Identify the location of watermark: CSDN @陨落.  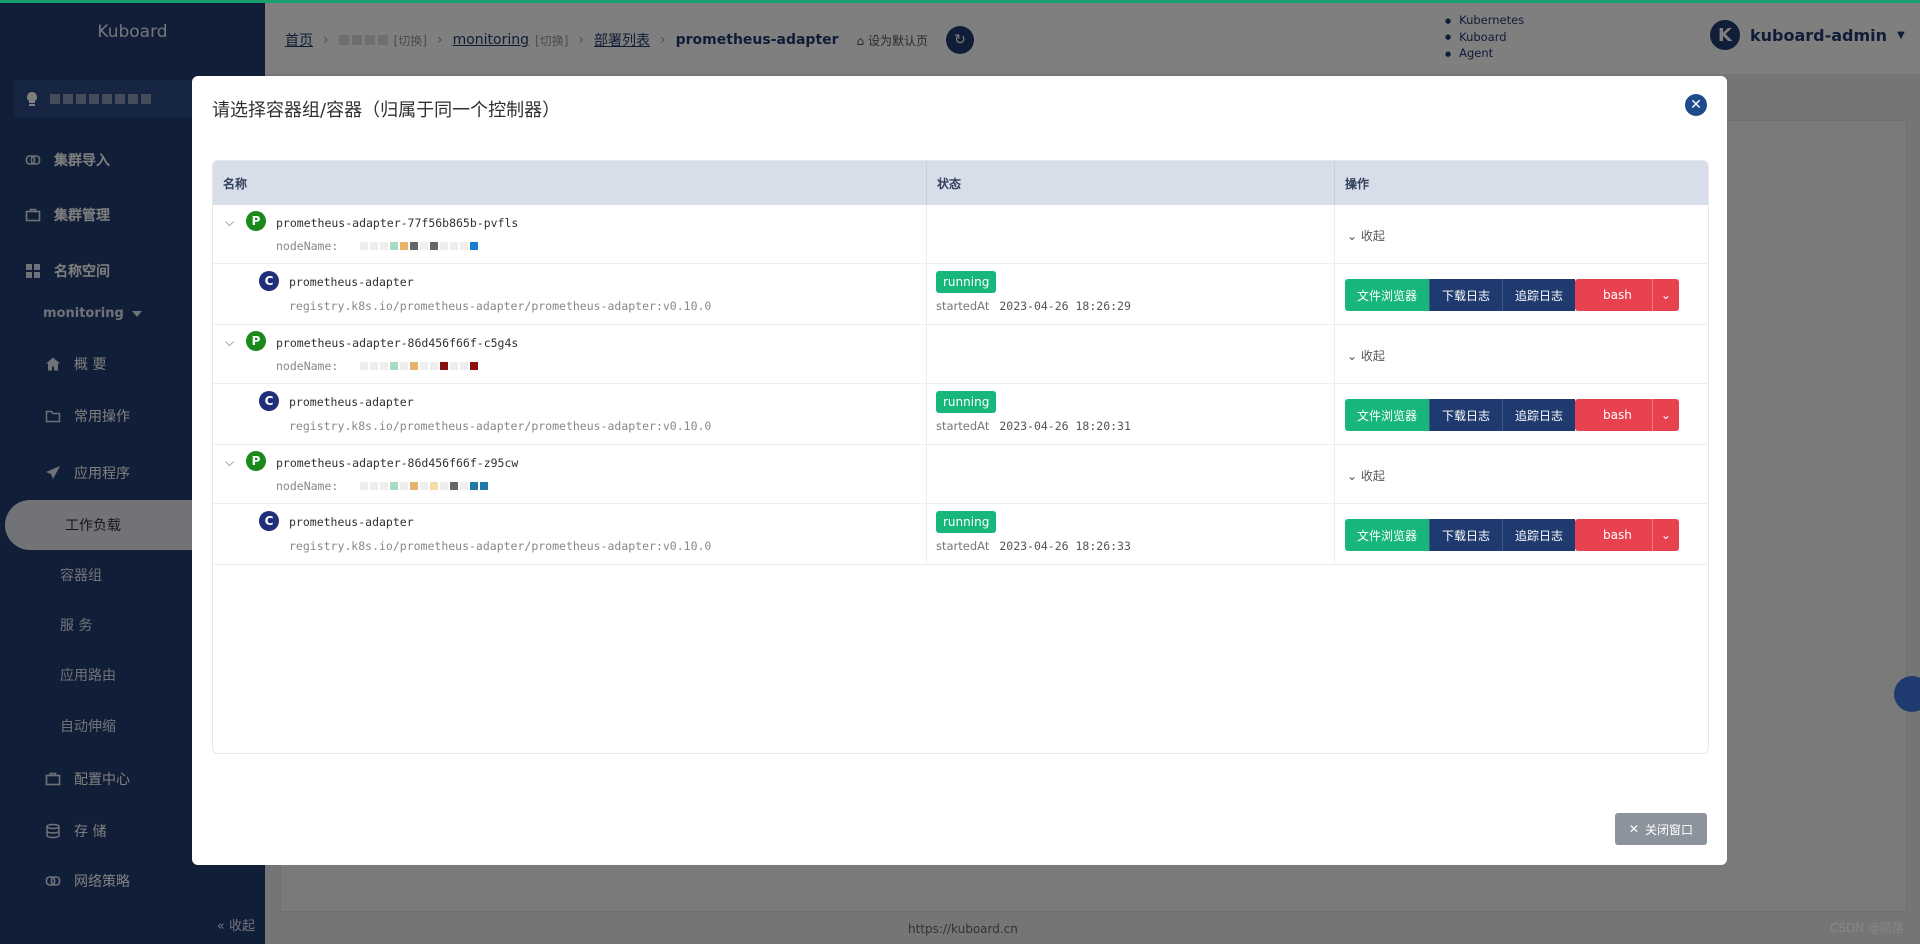
(1866, 928).